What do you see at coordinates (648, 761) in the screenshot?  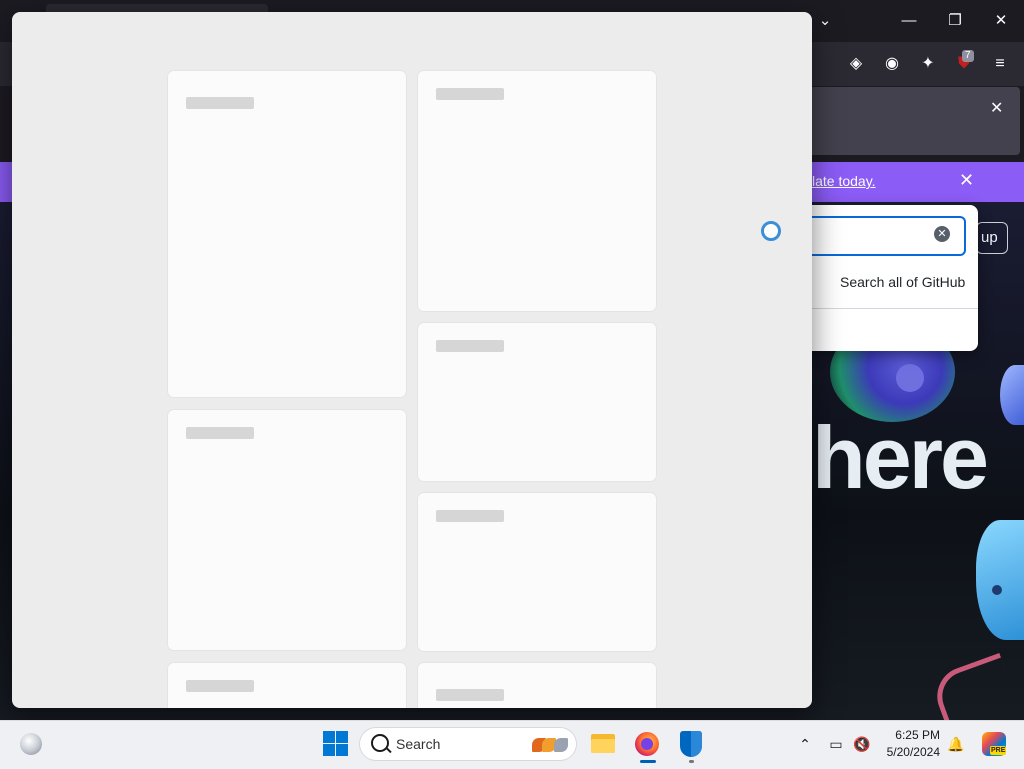 I see `active-app-indicator` at bounding box center [648, 761].